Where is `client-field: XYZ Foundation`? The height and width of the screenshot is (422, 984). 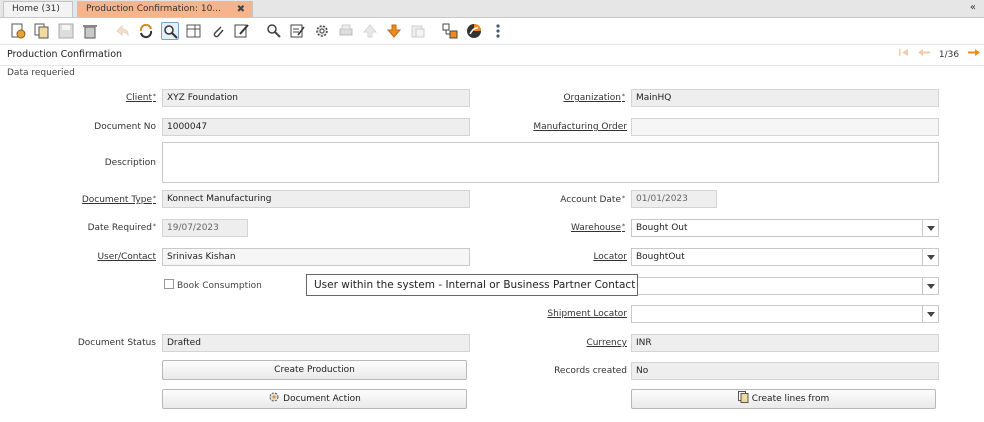
client-field: XYZ Foundation is located at coordinates (316, 98).